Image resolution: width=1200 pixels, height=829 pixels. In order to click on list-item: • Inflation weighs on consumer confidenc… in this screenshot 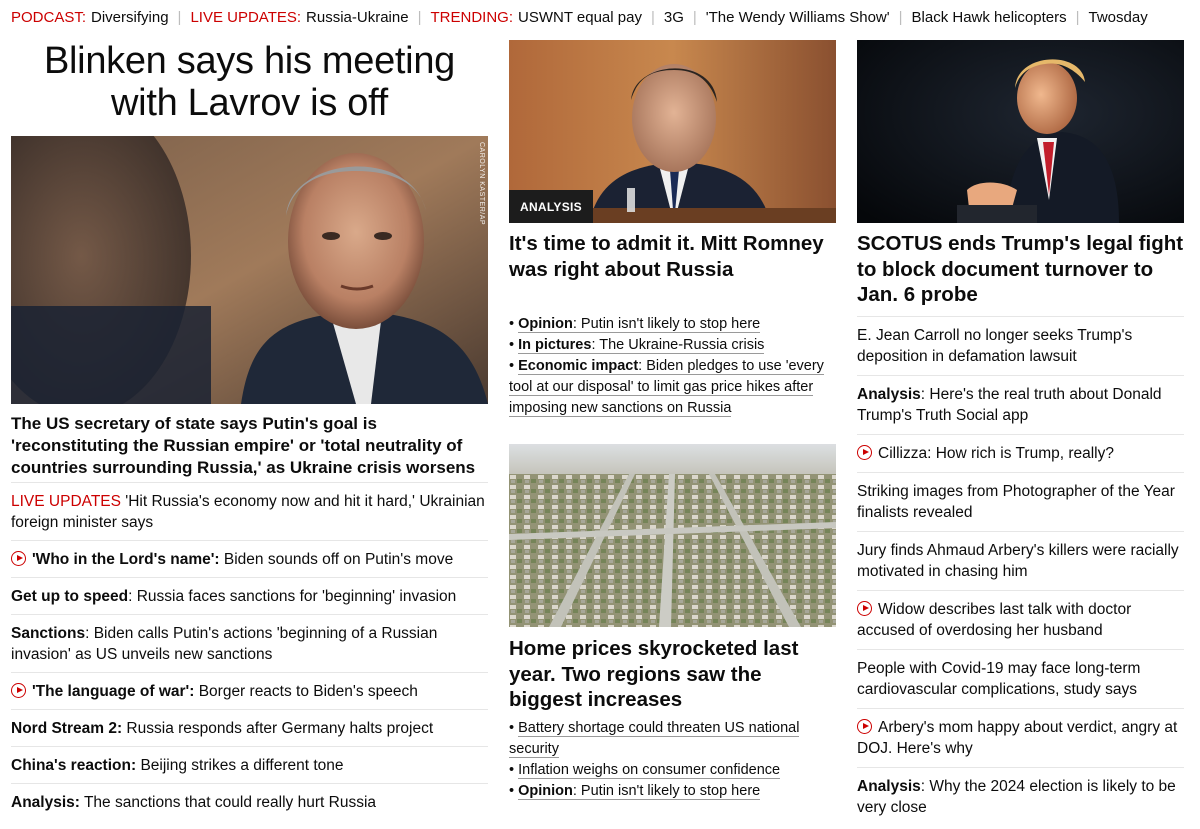, I will do `click(674, 770)`.